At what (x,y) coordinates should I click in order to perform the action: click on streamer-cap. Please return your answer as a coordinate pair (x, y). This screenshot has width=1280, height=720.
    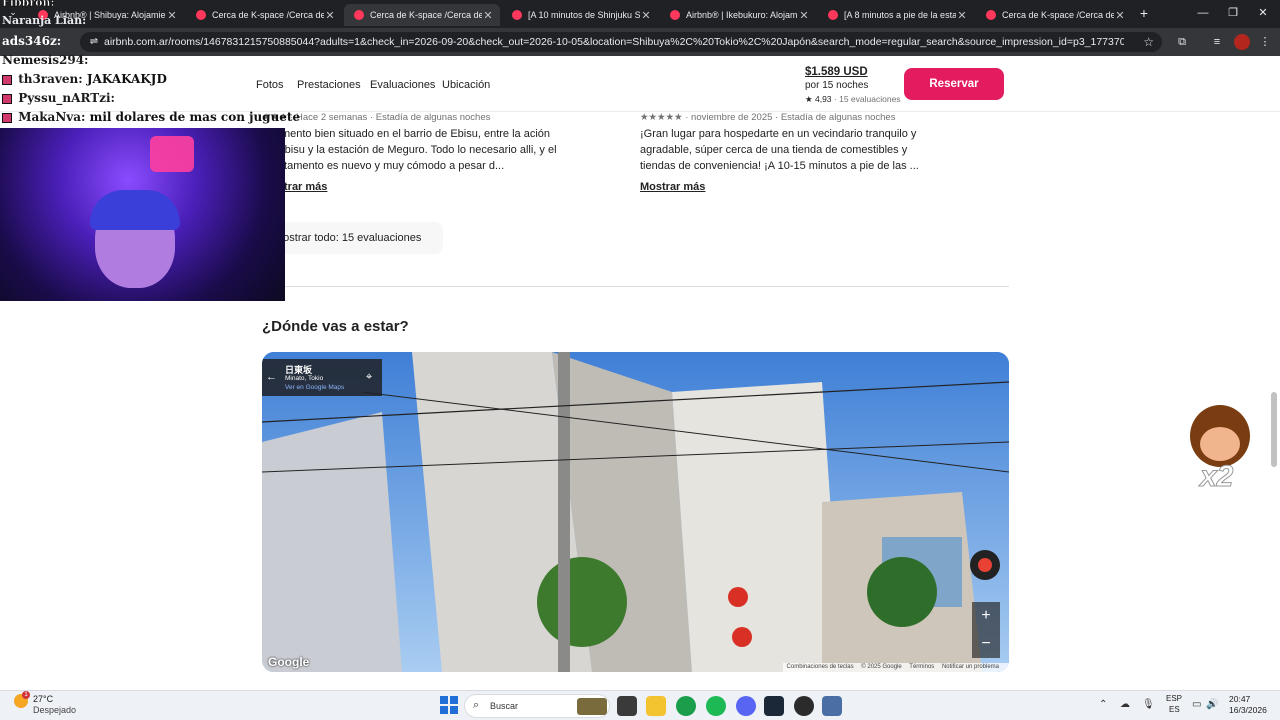
    Looking at the image, I should click on (135, 210).